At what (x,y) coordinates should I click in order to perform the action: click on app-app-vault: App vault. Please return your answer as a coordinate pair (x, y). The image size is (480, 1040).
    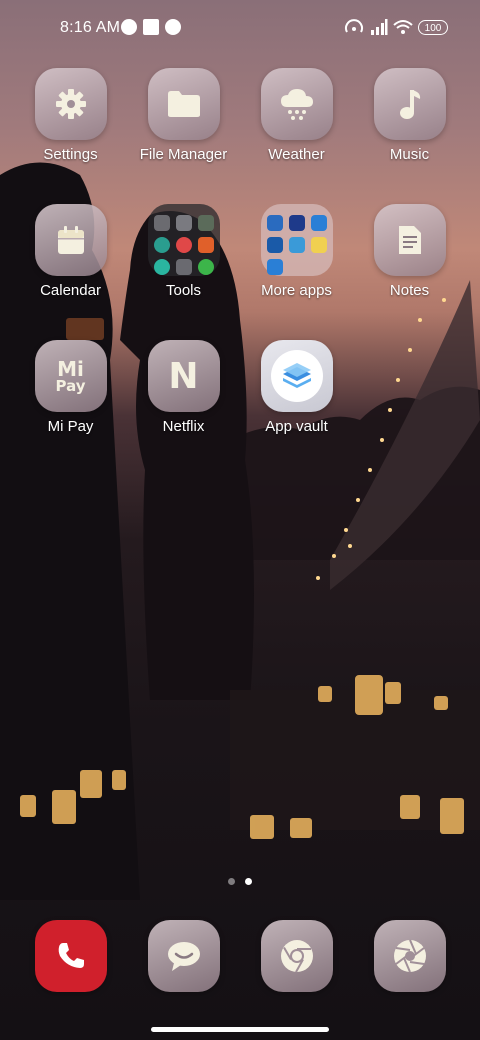
    Looking at the image, I should click on (296, 387).